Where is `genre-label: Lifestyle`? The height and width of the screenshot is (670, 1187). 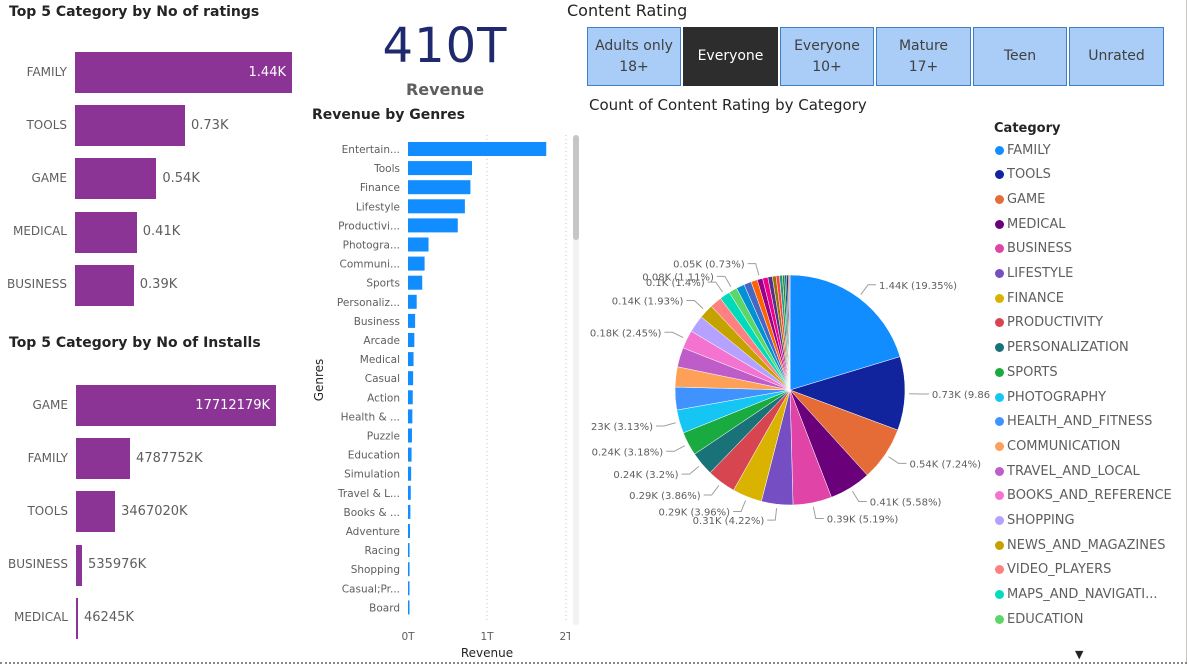 genre-label: Lifestyle is located at coordinates (378, 207).